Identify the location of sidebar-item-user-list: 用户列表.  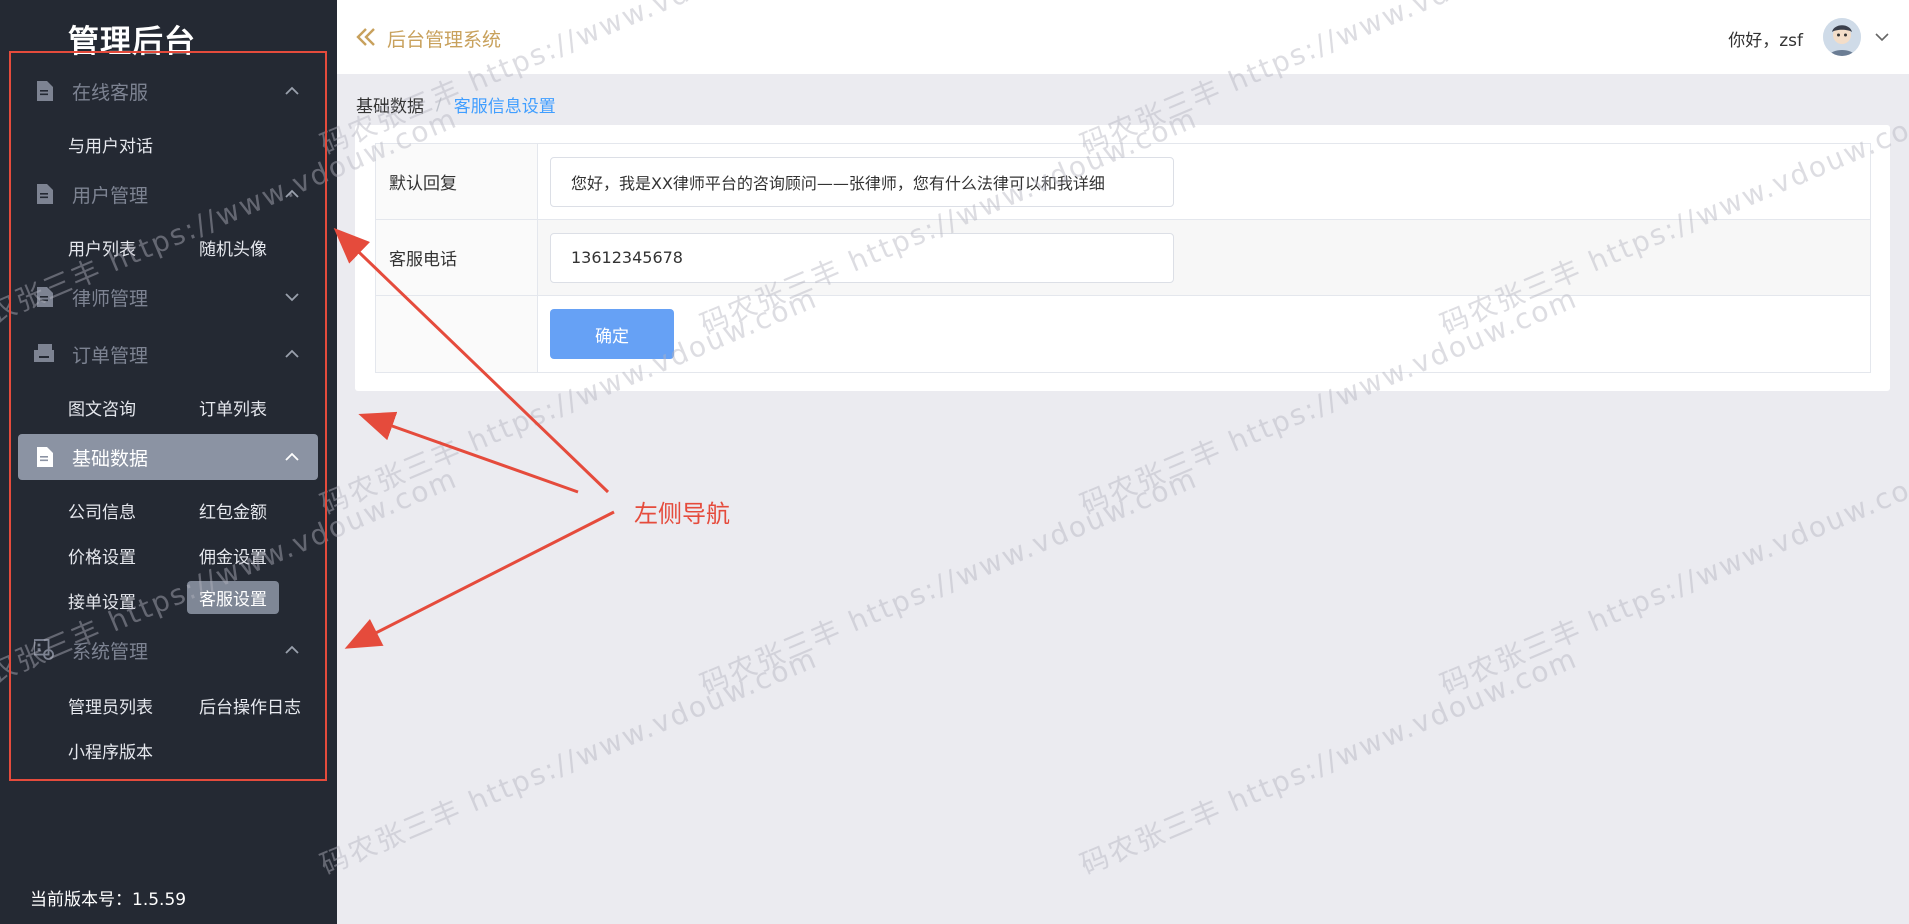
(102, 247).